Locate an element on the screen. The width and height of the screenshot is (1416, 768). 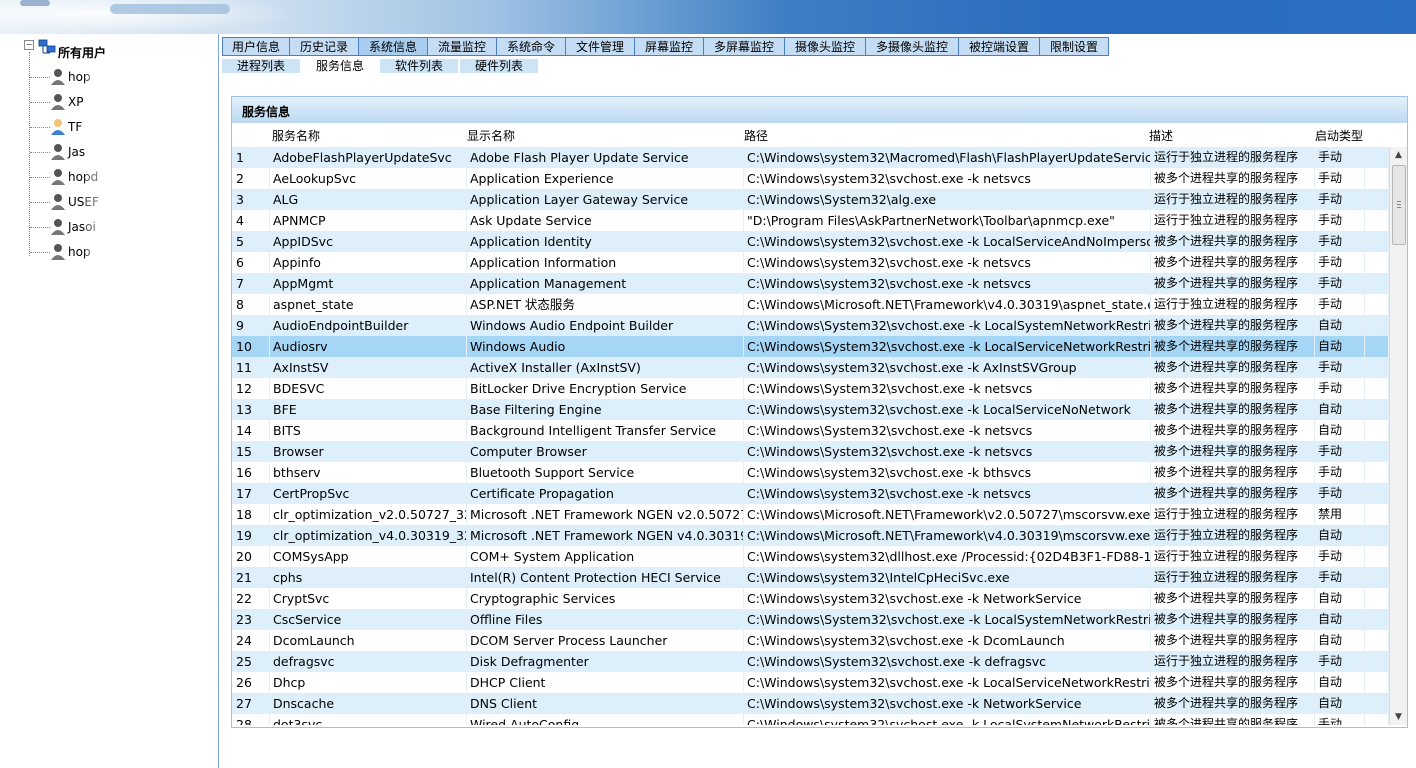
row-index: 18 is located at coordinates (251, 514).